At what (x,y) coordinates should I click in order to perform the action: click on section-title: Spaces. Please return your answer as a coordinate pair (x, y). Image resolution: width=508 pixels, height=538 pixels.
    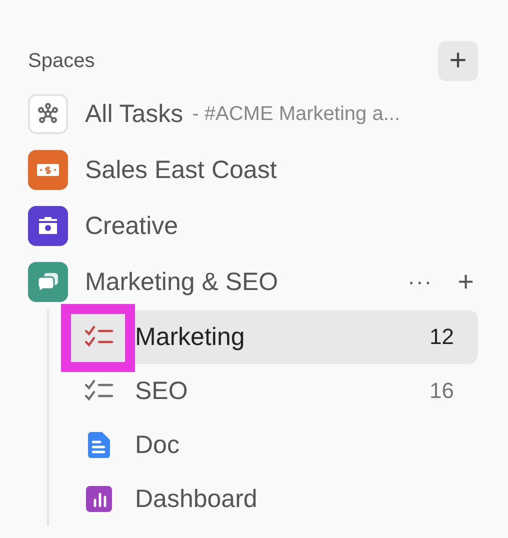
    Looking at the image, I should click on (61, 61).